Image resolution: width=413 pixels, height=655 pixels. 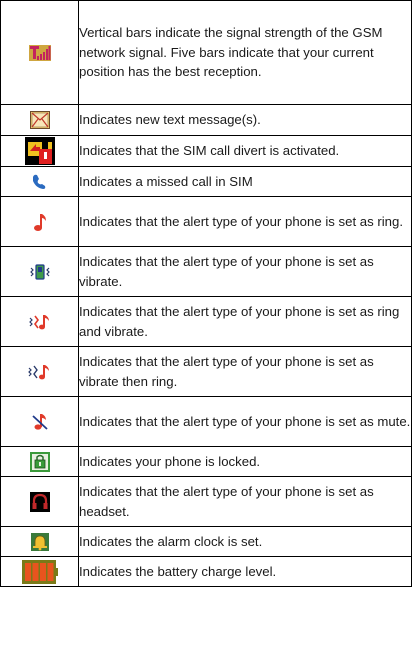 What do you see at coordinates (245, 461) in the screenshot?
I see `description-text: Indicates your phone is locked.` at bounding box center [245, 461].